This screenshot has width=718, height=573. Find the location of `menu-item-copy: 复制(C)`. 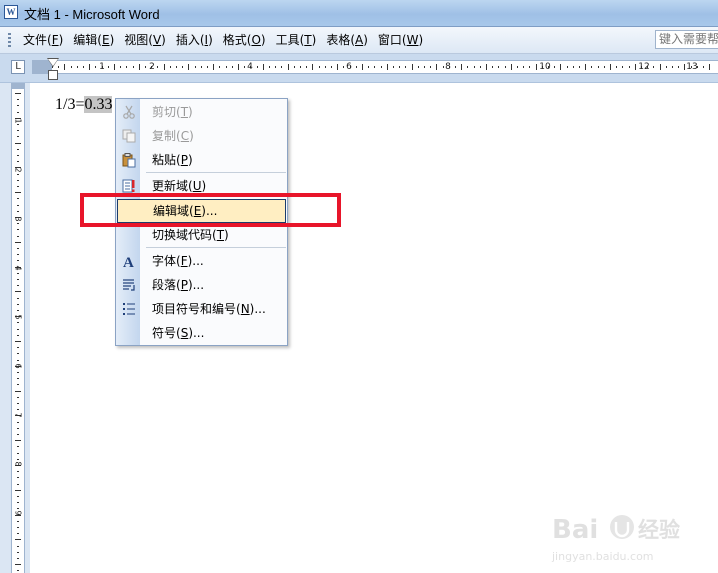

menu-item-copy: 复制(C) is located at coordinates (201, 136).